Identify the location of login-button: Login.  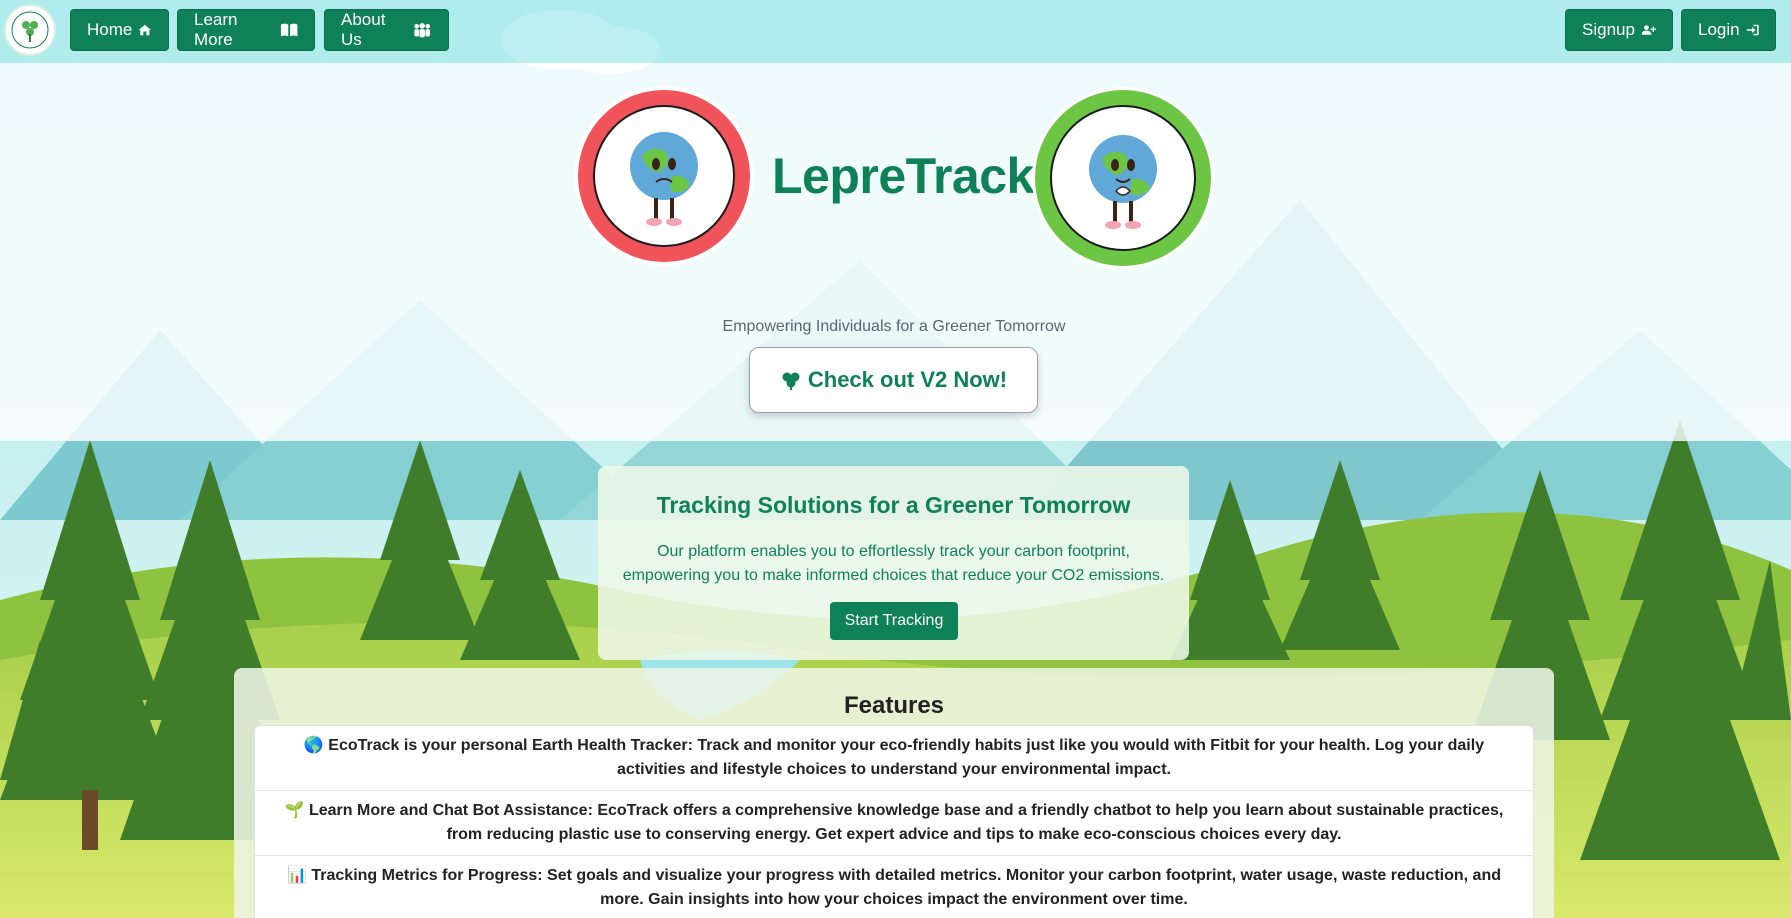
(1728, 30).